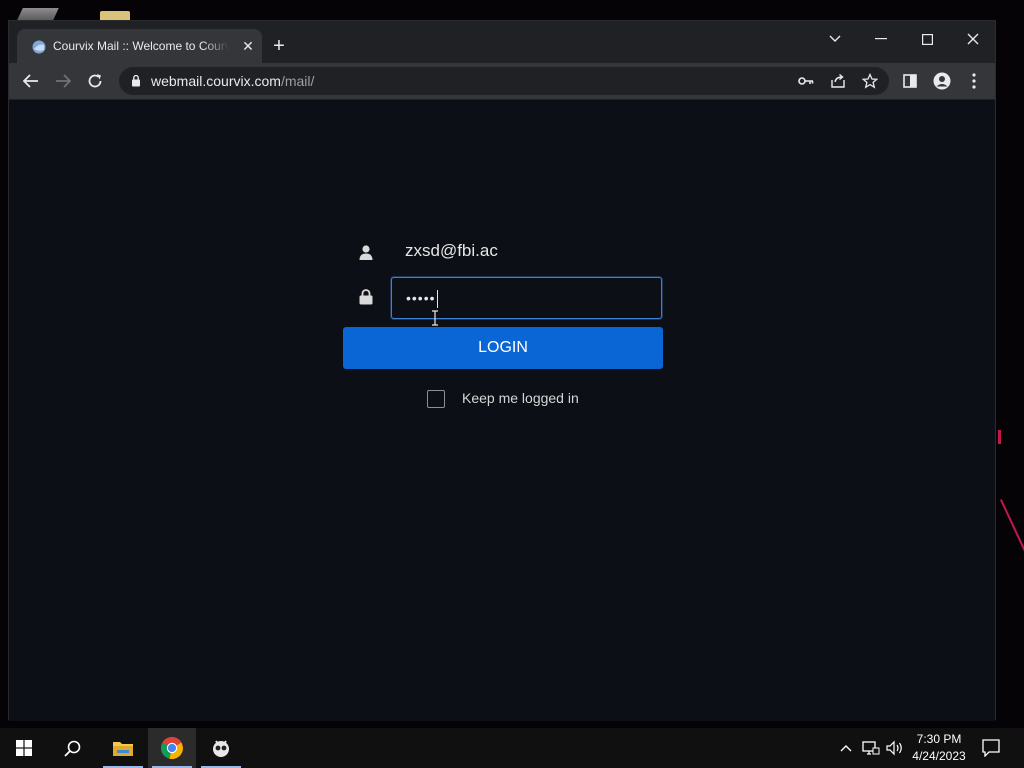 The image size is (1024, 768). Describe the element at coordinates (520, 398) in the screenshot. I see `keep-logged-in-label: Keep me logged in` at that location.